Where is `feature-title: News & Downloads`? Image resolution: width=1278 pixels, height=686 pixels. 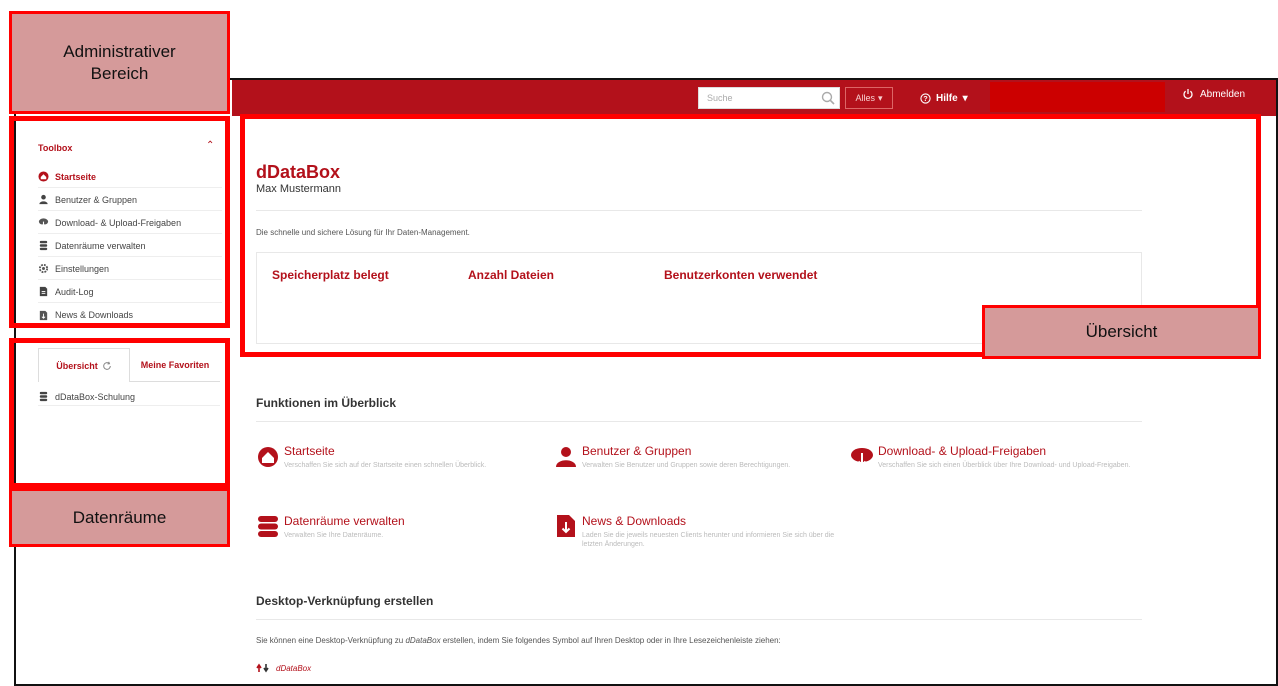 feature-title: News & Downloads is located at coordinates (634, 521).